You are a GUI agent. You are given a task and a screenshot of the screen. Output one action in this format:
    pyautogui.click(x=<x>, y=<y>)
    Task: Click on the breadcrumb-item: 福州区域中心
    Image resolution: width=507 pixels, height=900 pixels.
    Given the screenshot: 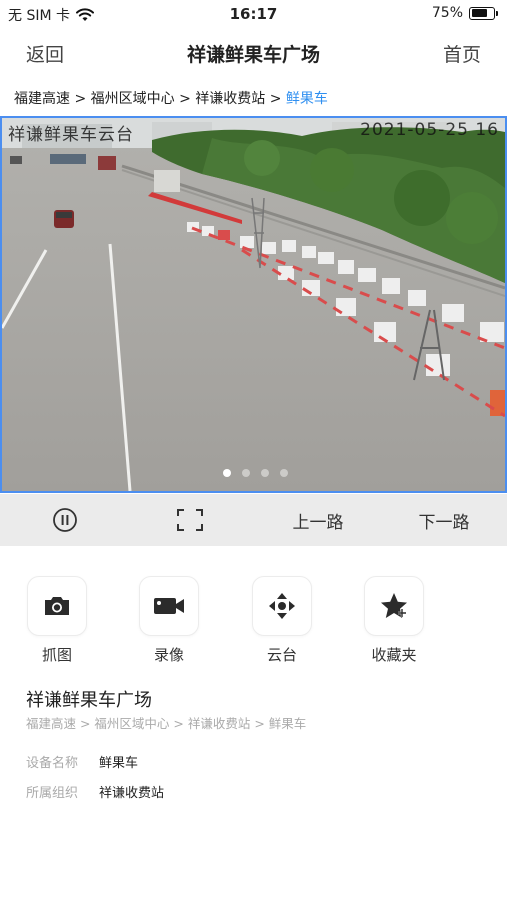 What is the action you would take?
    pyautogui.click(x=133, y=99)
    